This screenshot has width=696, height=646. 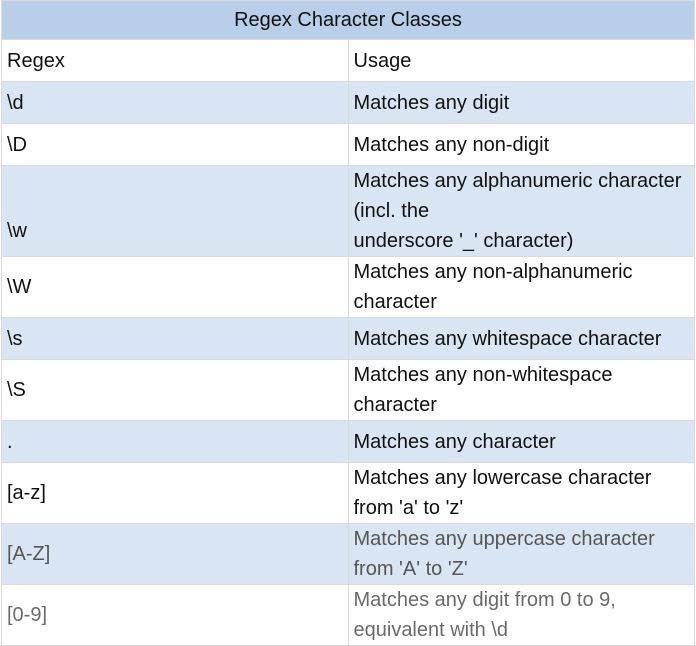 What do you see at coordinates (175, 554) in the screenshot?
I see `regex-cell: [A-Z]` at bounding box center [175, 554].